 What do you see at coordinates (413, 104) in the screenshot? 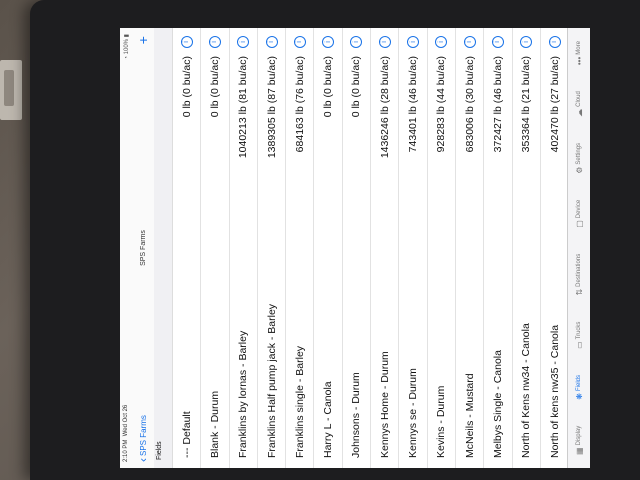
I see `field-yield: 743401 lb (46 bu/ac)` at bounding box center [413, 104].